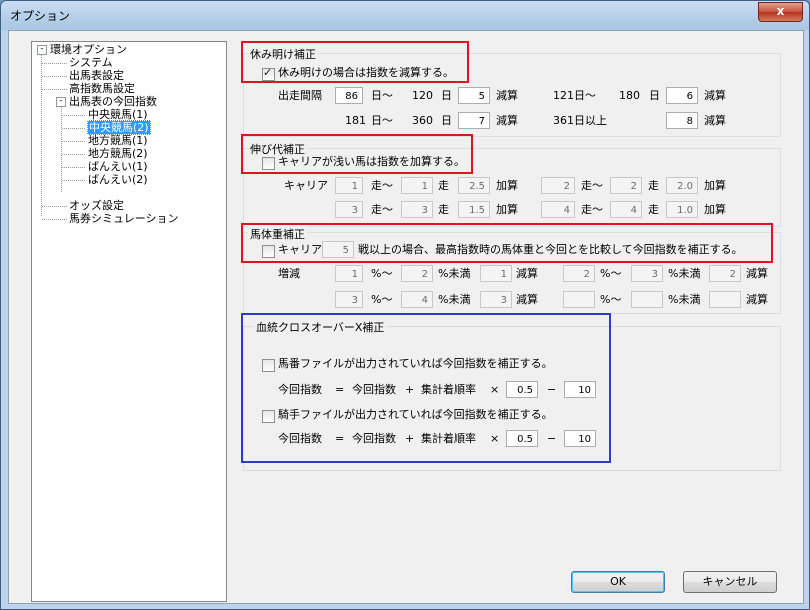 The image size is (810, 610). What do you see at coordinates (415, 414) in the screenshot?
I see `cross-jockey-checkbox-label: 騎手ファイルが出力されていれば今回指数を補正する。` at bounding box center [415, 414].